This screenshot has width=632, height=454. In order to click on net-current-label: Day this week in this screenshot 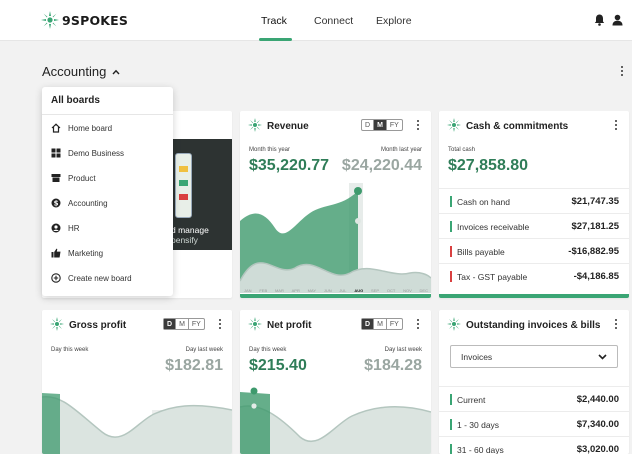, I will do `click(268, 350)`.